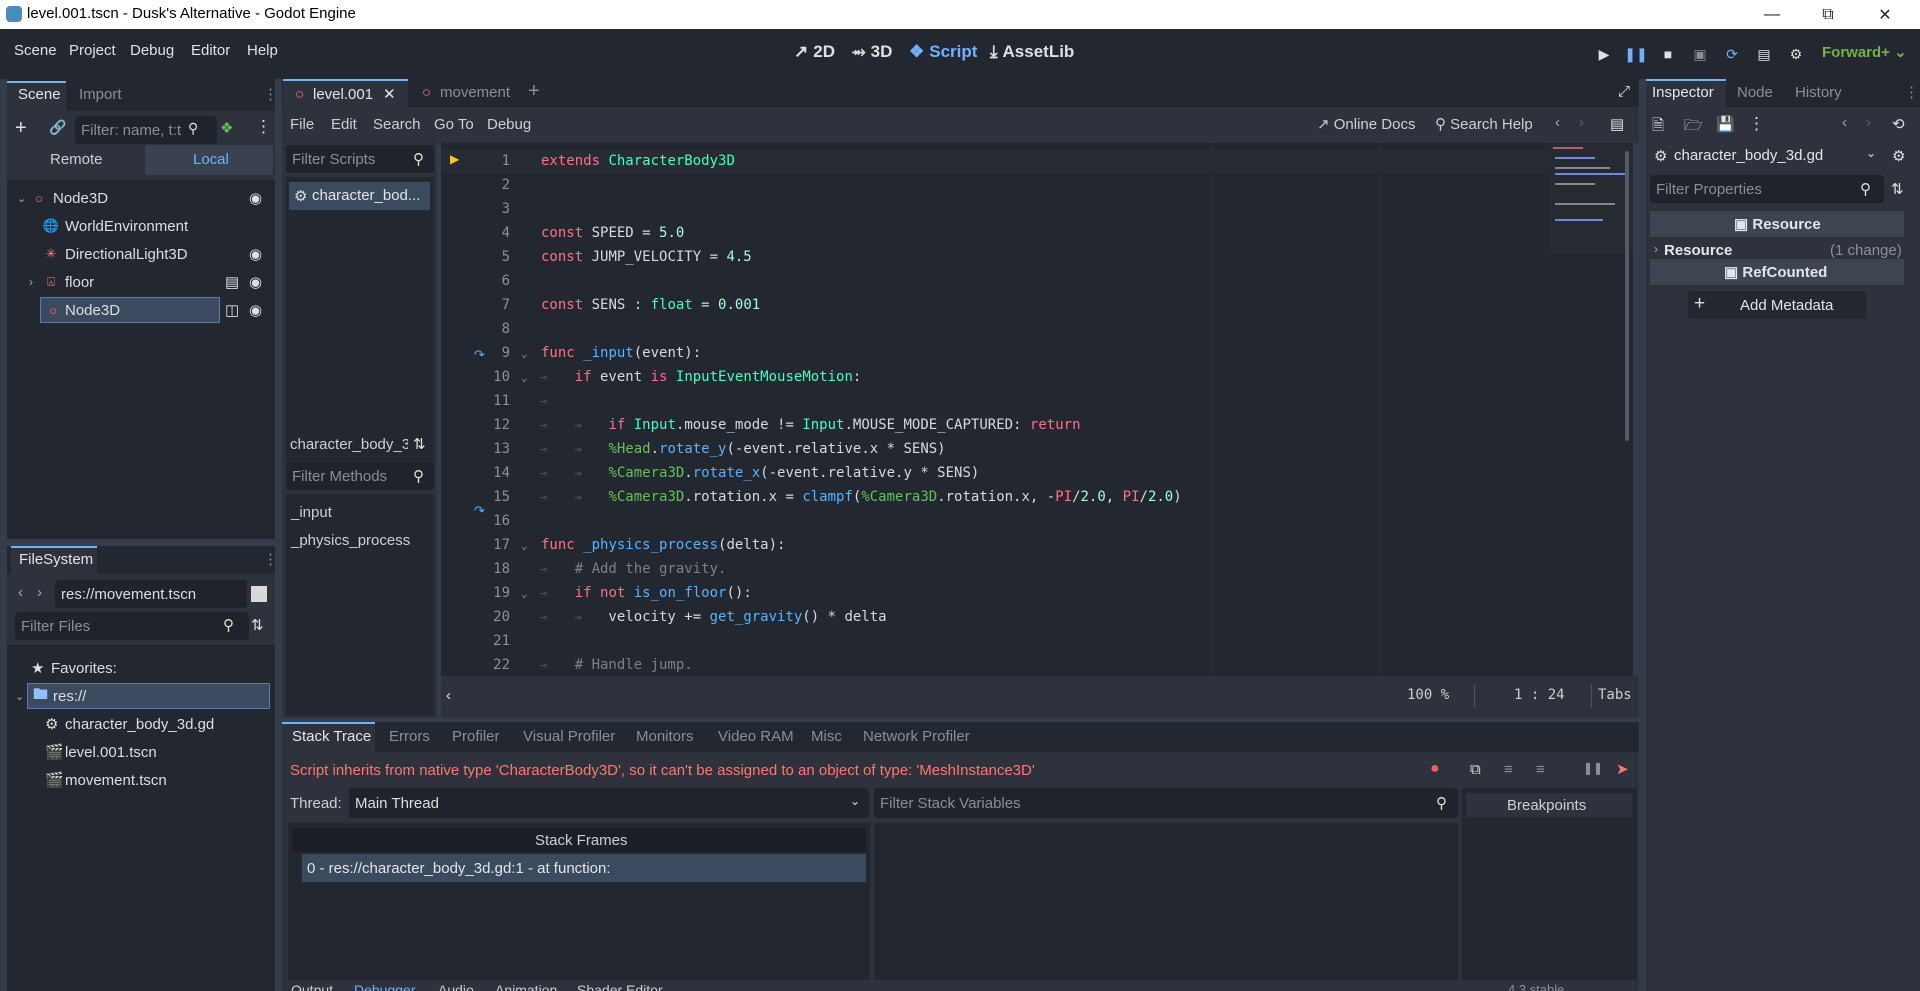 Image resolution: width=1920 pixels, height=991 pixels. What do you see at coordinates (456, 986) in the screenshot?
I see `tab-audio: Audio` at bounding box center [456, 986].